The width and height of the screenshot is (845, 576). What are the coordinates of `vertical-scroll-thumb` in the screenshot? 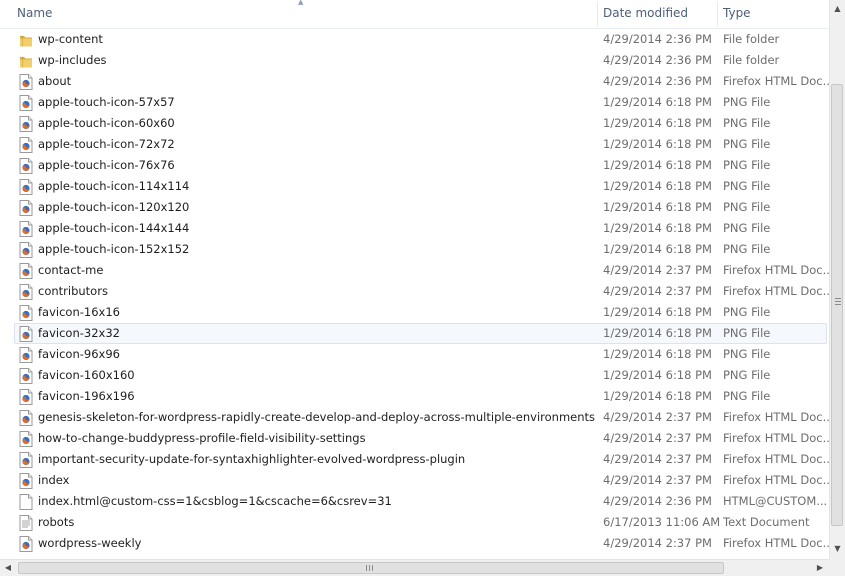 It's located at (837, 305).